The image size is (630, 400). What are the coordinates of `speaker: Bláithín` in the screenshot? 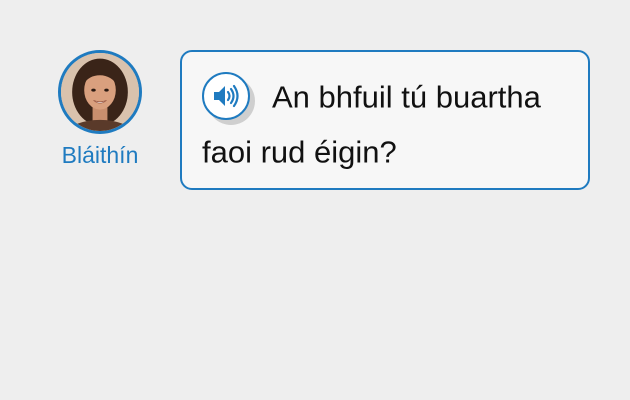 It's located at (100, 108).